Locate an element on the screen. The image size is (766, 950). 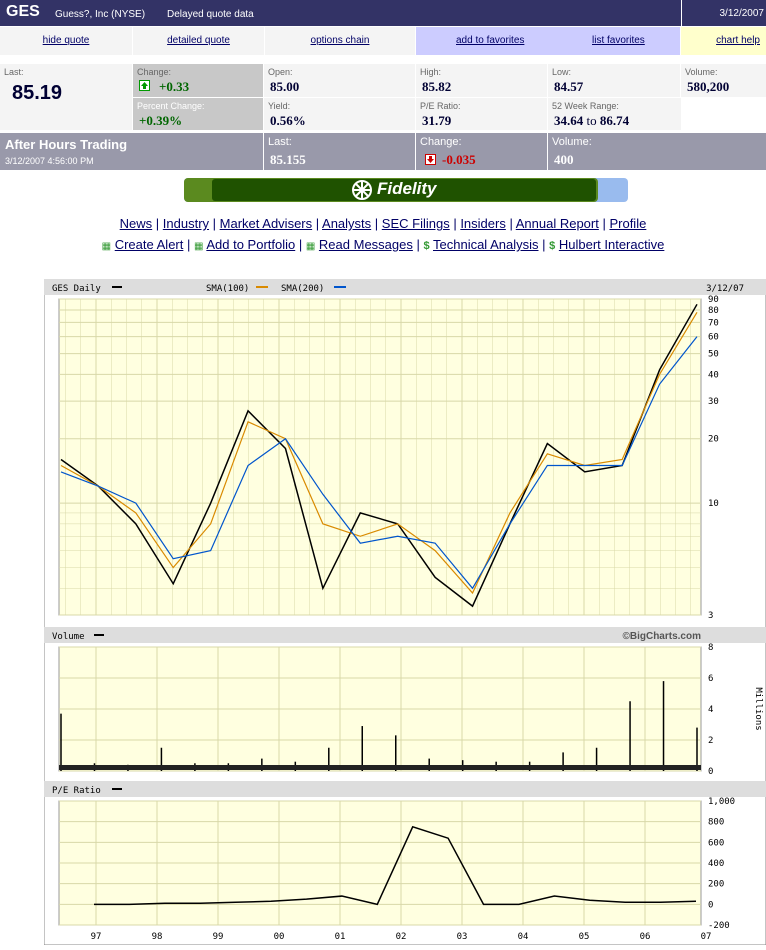
high-cell: High: 85.82 is located at coordinates (481, 80).